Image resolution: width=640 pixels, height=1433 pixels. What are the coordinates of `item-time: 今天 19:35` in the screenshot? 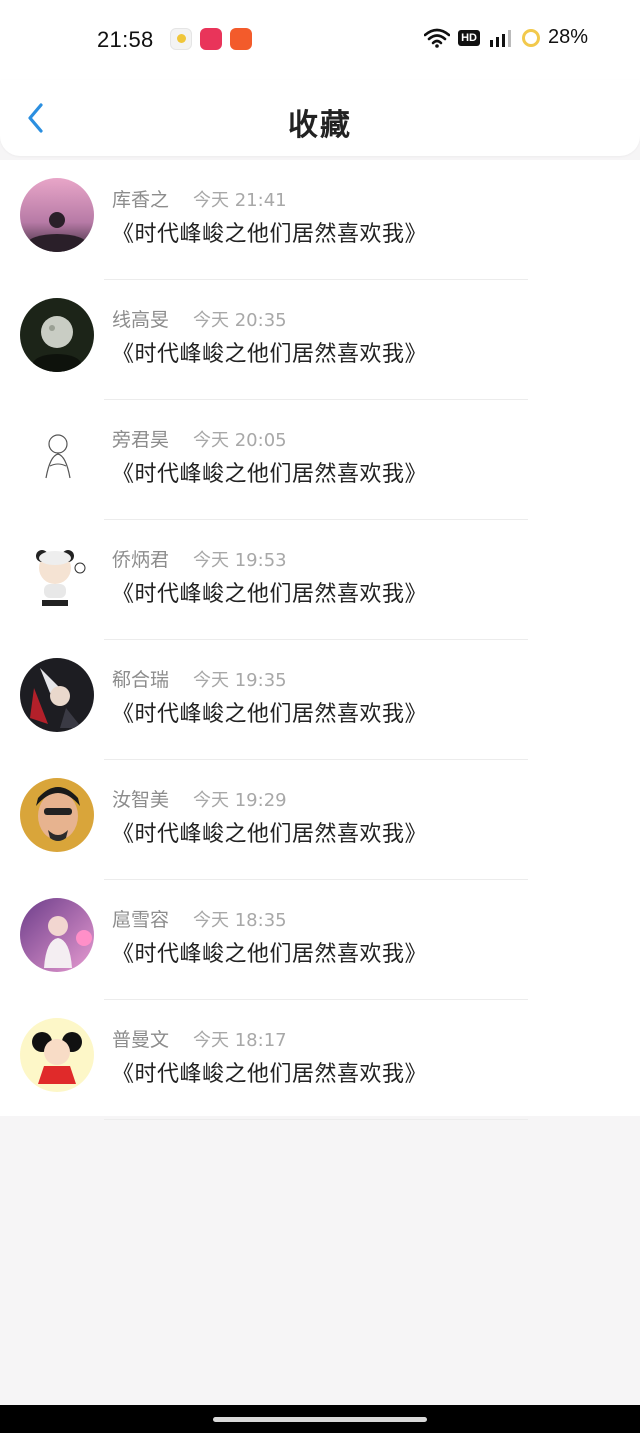 It's located at (240, 680).